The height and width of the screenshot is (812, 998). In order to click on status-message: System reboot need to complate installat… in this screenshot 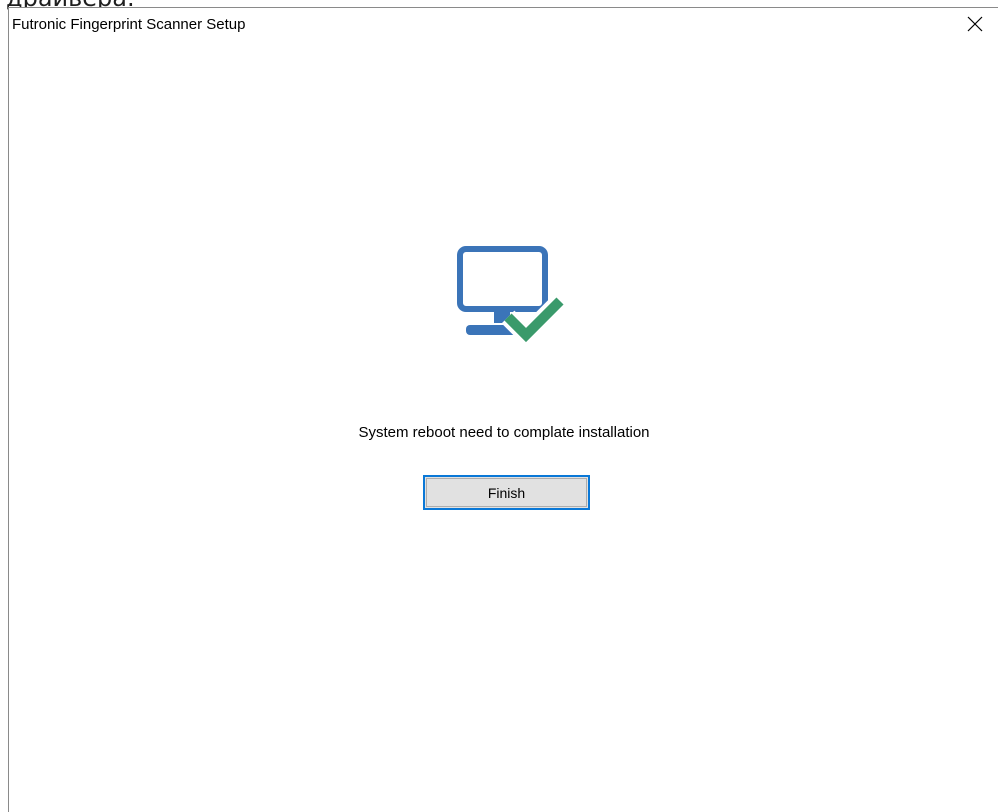, I will do `click(504, 432)`.